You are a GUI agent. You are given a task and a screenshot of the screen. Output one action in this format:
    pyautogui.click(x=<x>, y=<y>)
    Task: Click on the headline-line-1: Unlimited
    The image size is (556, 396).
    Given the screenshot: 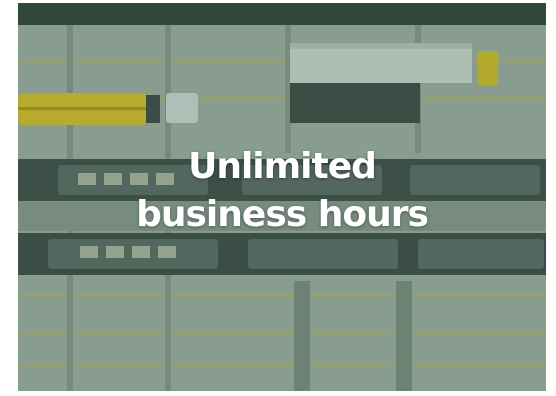 What is the action you would take?
    pyautogui.click(x=282, y=166)
    